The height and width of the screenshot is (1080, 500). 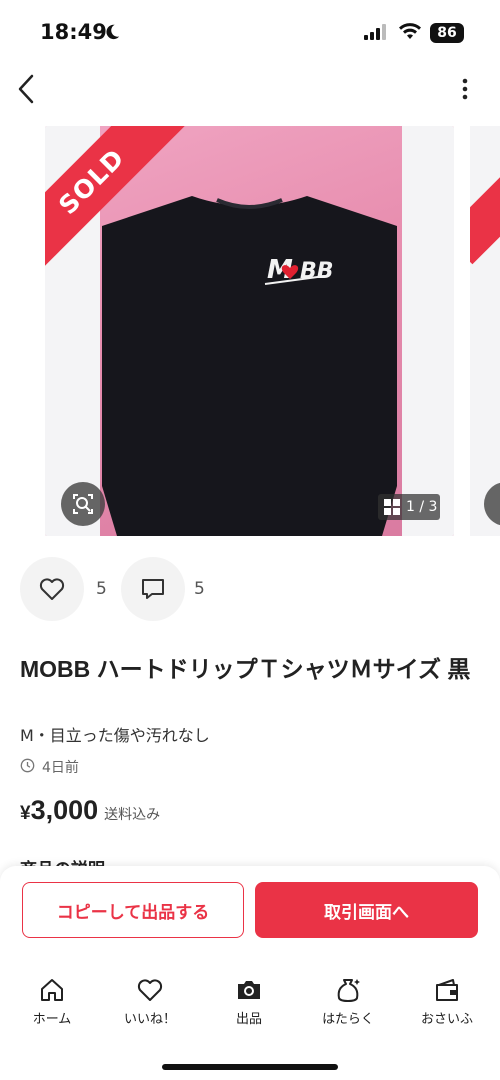 I want to click on tab-wallet: おさいふ, so click(x=447, y=1001).